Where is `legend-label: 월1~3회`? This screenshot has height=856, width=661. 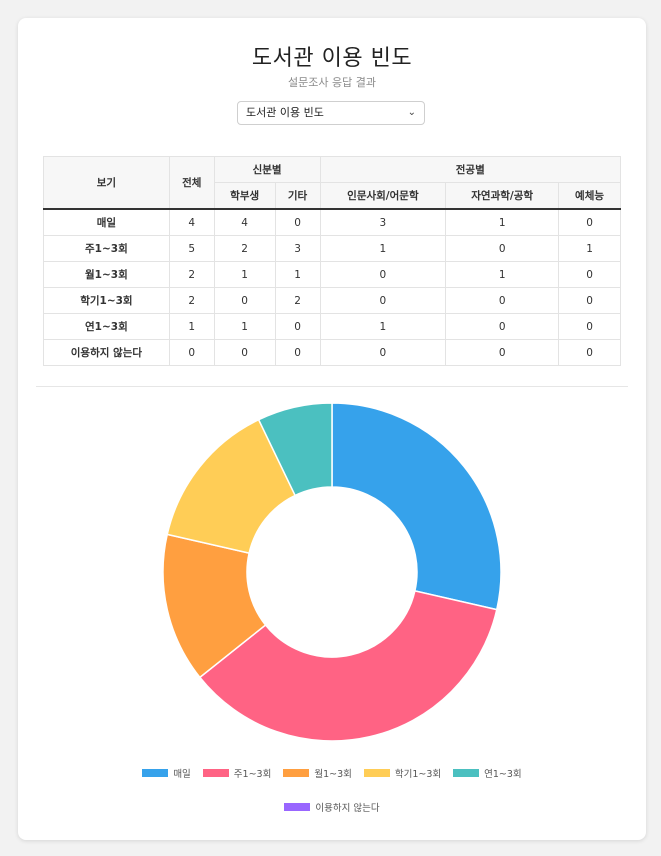
legend-label: 월1~3회 is located at coordinates (333, 774).